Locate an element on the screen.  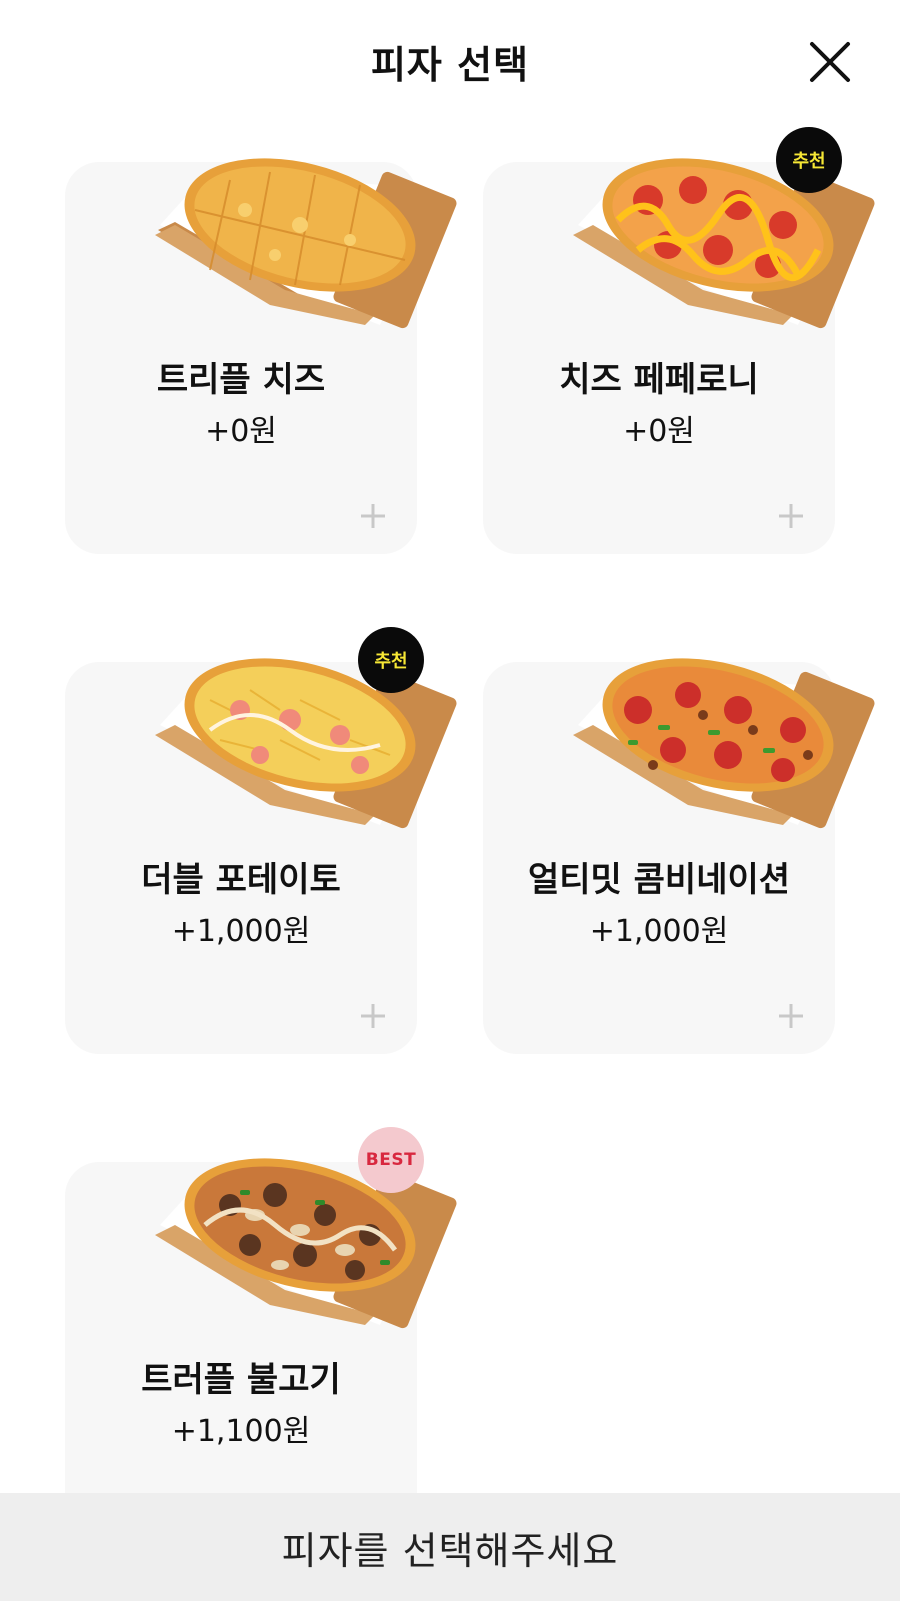
best-badge: BEST is located at coordinates (391, 1160).